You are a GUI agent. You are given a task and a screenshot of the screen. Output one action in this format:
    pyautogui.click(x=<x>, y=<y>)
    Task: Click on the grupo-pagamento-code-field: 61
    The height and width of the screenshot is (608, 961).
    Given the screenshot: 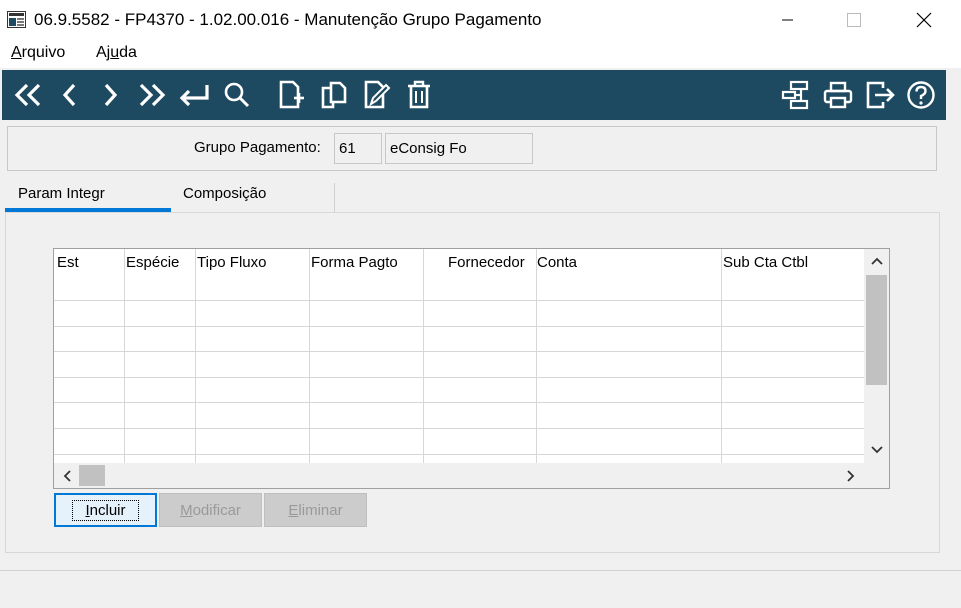 What is the action you would take?
    pyautogui.click(x=358, y=148)
    